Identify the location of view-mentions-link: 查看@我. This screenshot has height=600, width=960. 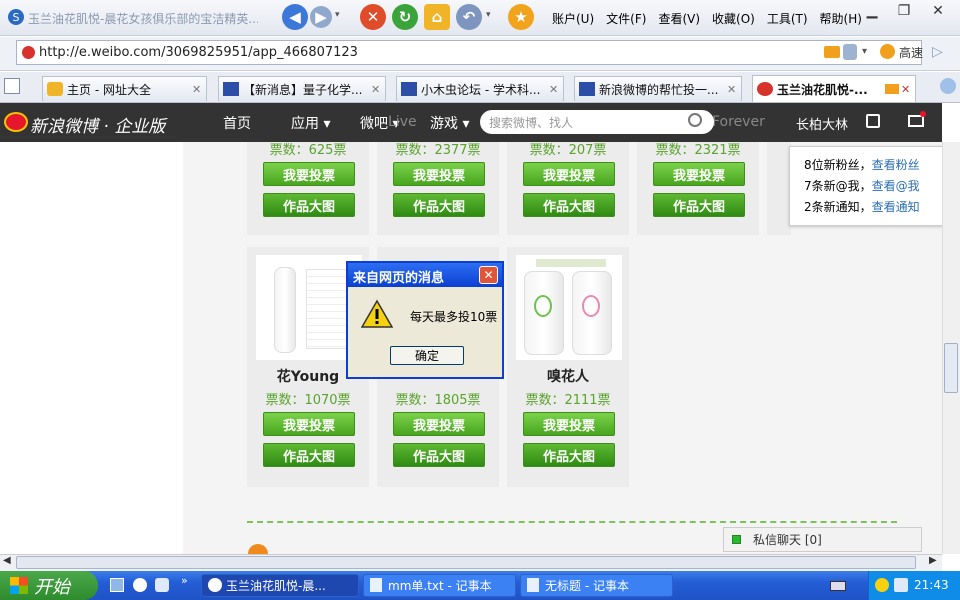
(896, 186).